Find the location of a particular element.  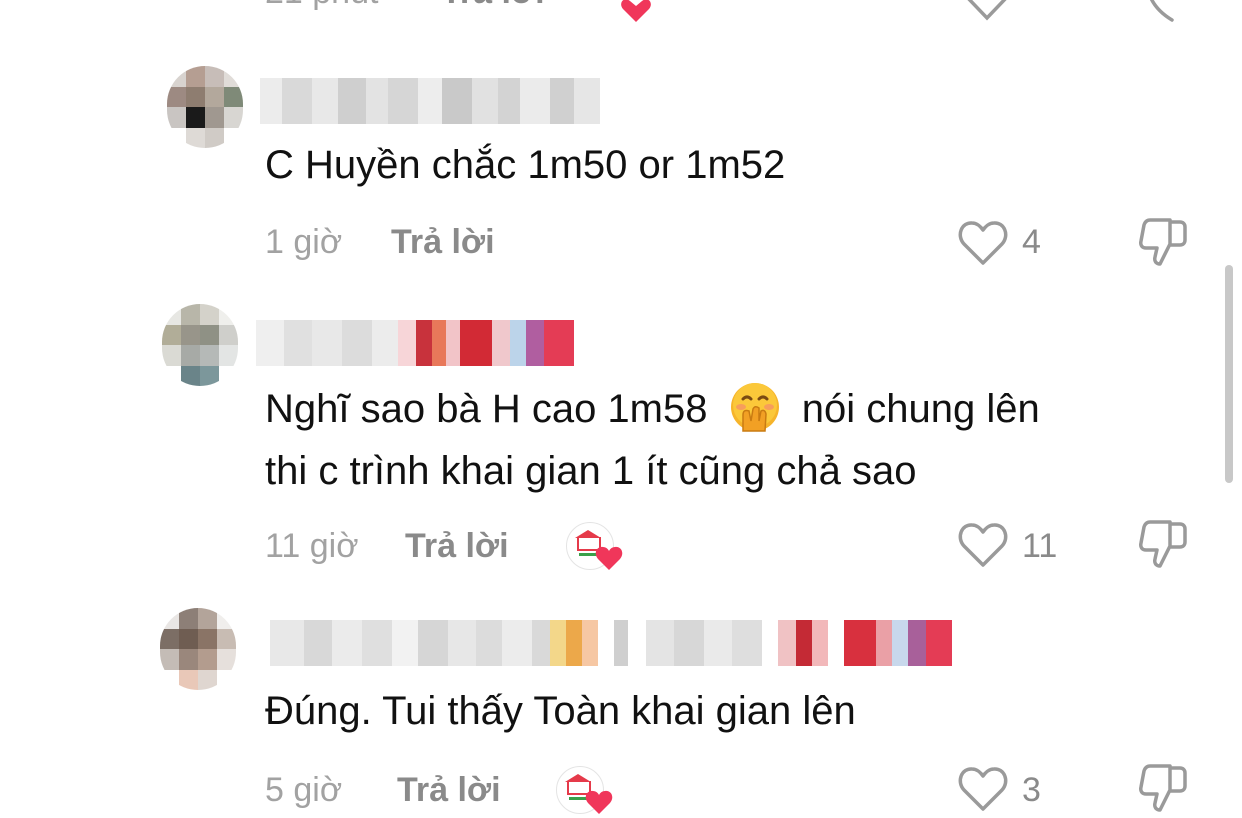

comment-text: C Huyền chắc 1m50 or 1m52 is located at coordinates (525, 165).